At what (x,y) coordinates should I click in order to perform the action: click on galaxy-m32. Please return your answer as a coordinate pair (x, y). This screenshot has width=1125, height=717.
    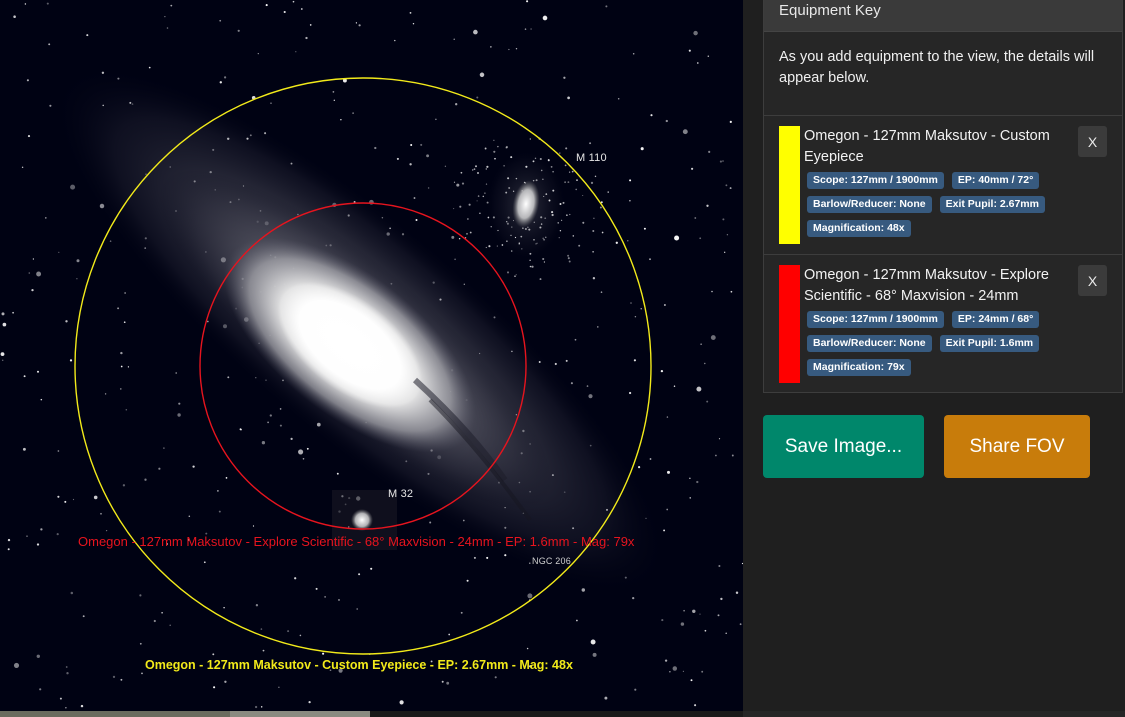
    Looking at the image, I should click on (362, 520).